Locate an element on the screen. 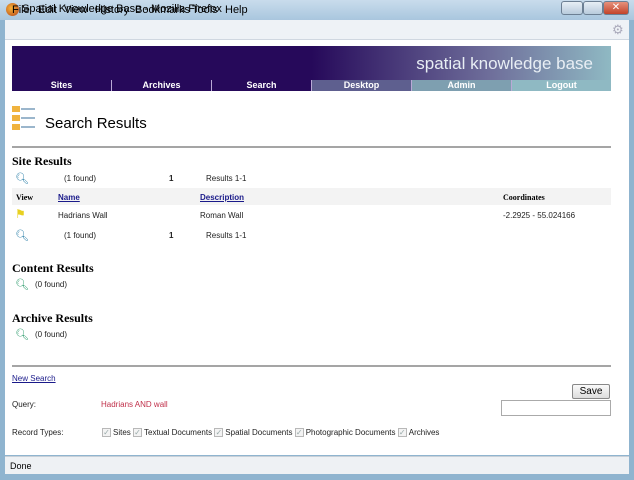  sites-label: Sites is located at coordinates (122, 432).